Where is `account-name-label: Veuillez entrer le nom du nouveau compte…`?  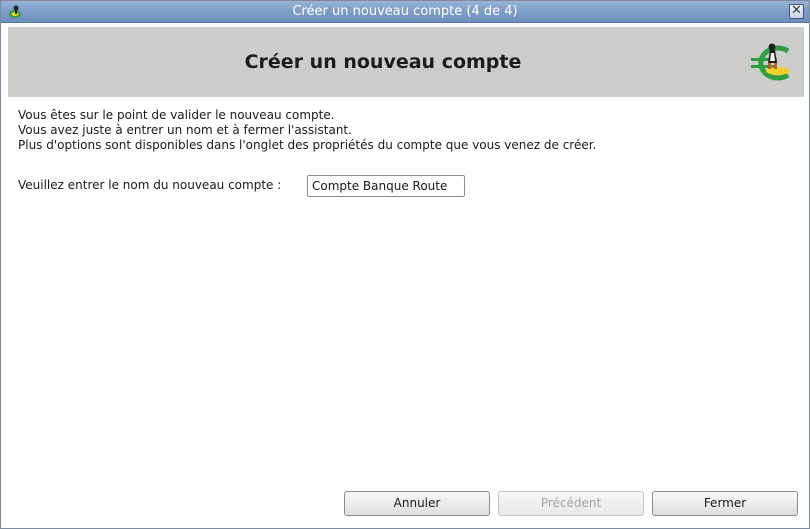
account-name-label: Veuillez entrer le nom du nouveau compte… is located at coordinates (150, 185).